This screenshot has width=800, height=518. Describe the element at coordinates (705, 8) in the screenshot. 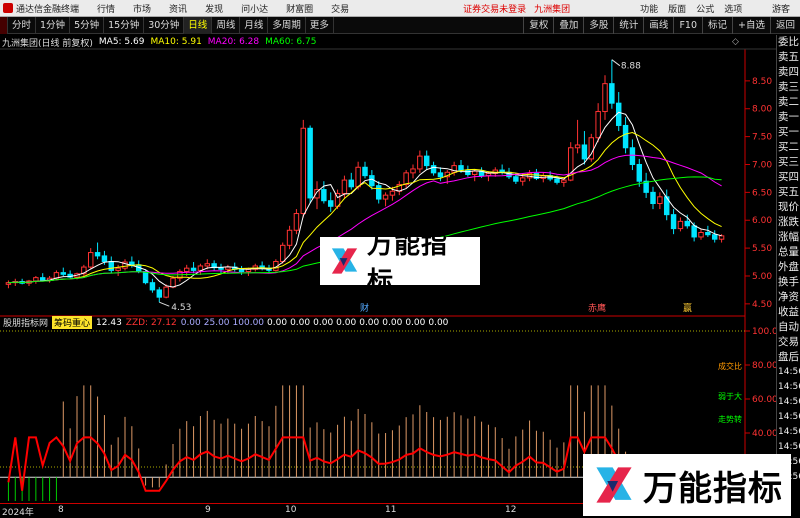

I see `menu-gongshi: 公式` at that location.